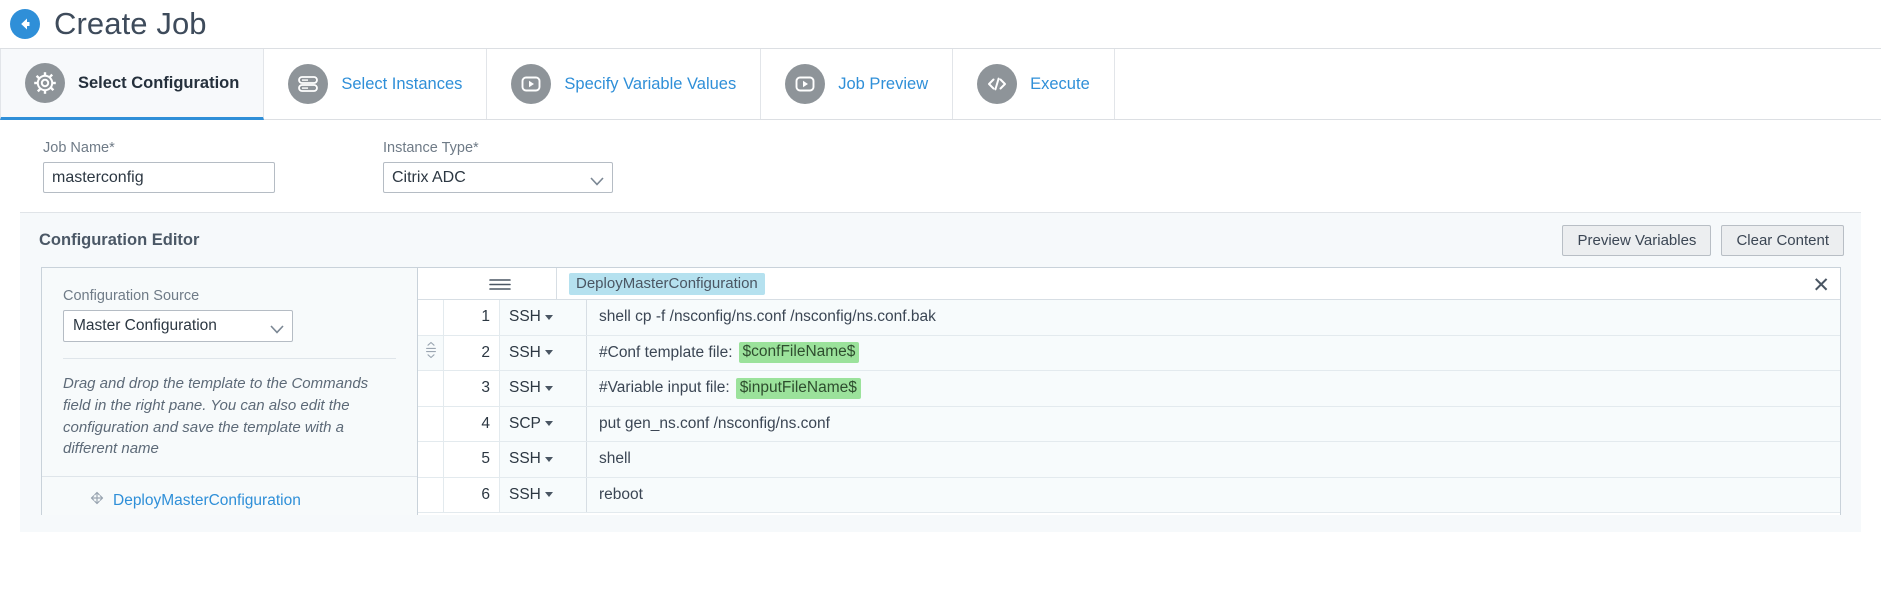 Image resolution: width=1881 pixels, height=592 pixels. What do you see at coordinates (1213, 494) in the screenshot?
I see `command-text-cell: reboot` at bounding box center [1213, 494].